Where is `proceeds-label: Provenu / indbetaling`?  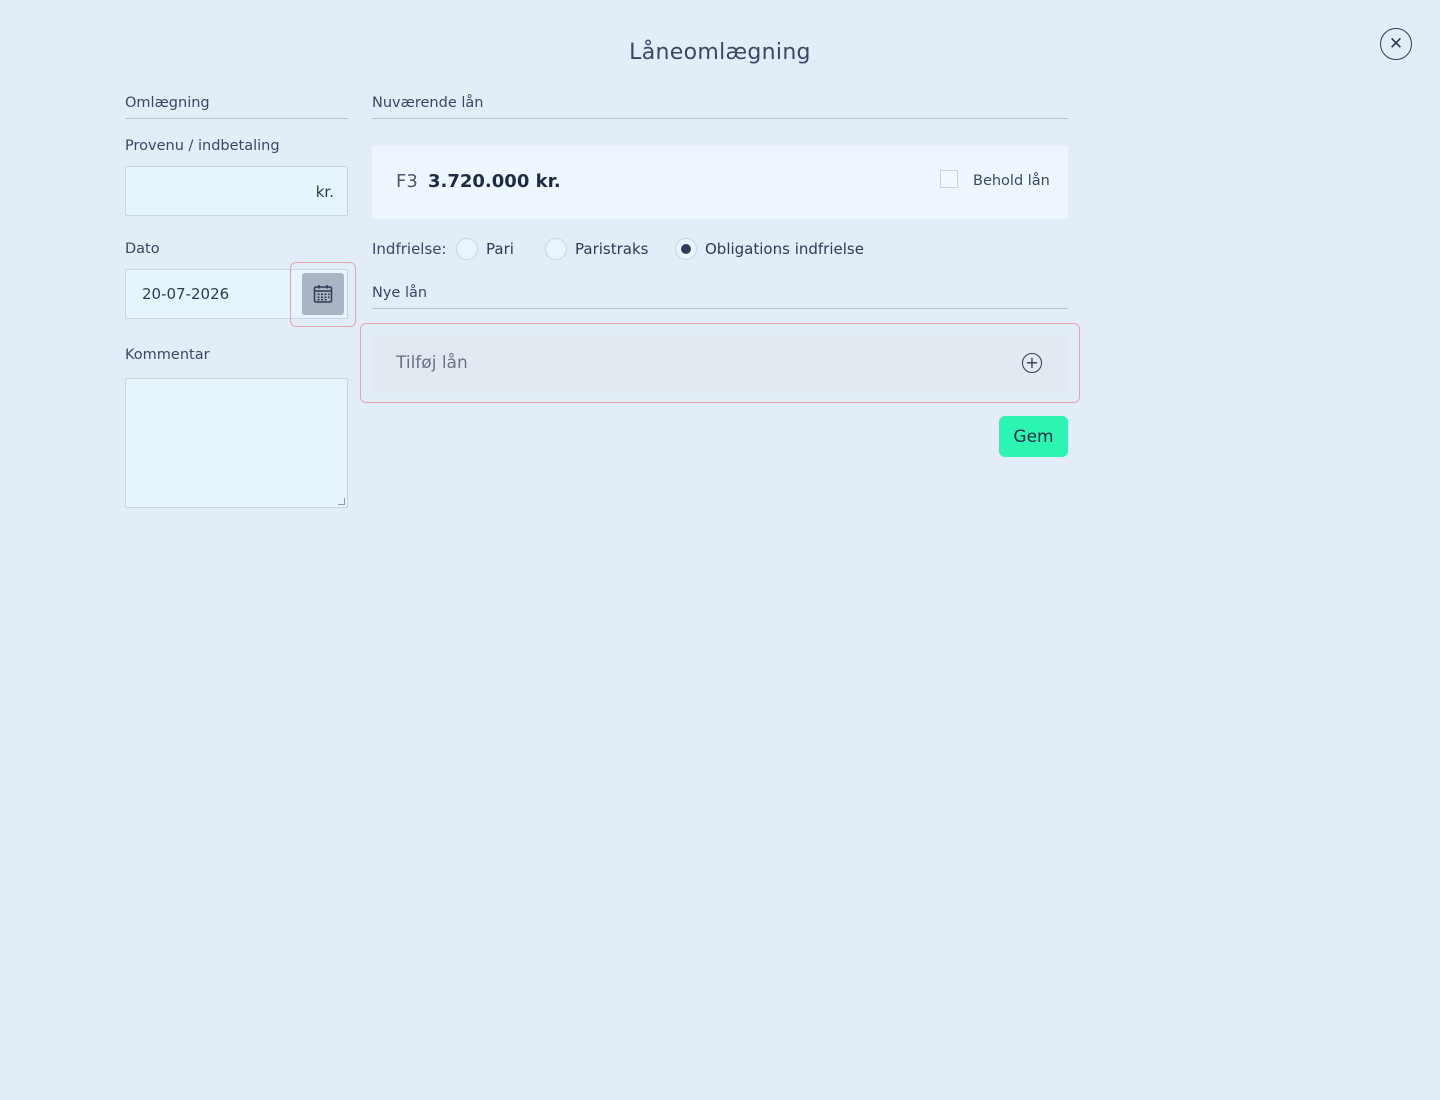
proceeds-label: Provenu / indbetaling is located at coordinates (202, 146).